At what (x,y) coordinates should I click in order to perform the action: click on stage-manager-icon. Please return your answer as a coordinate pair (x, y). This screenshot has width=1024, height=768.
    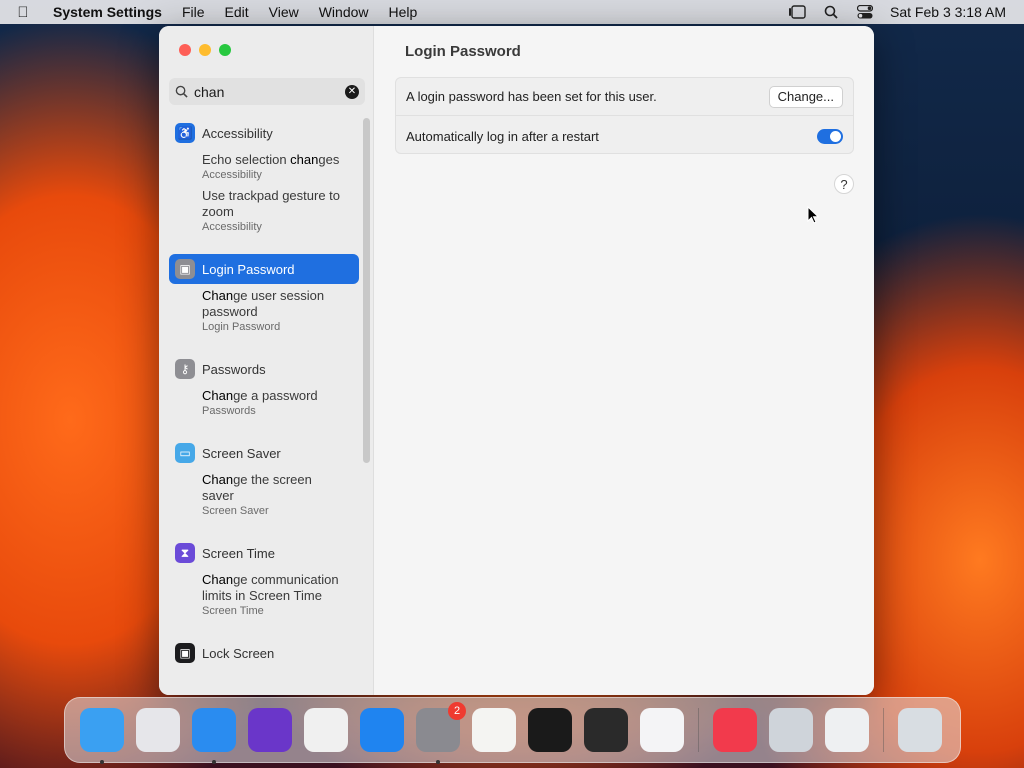
    Looking at the image, I should click on (797, 12).